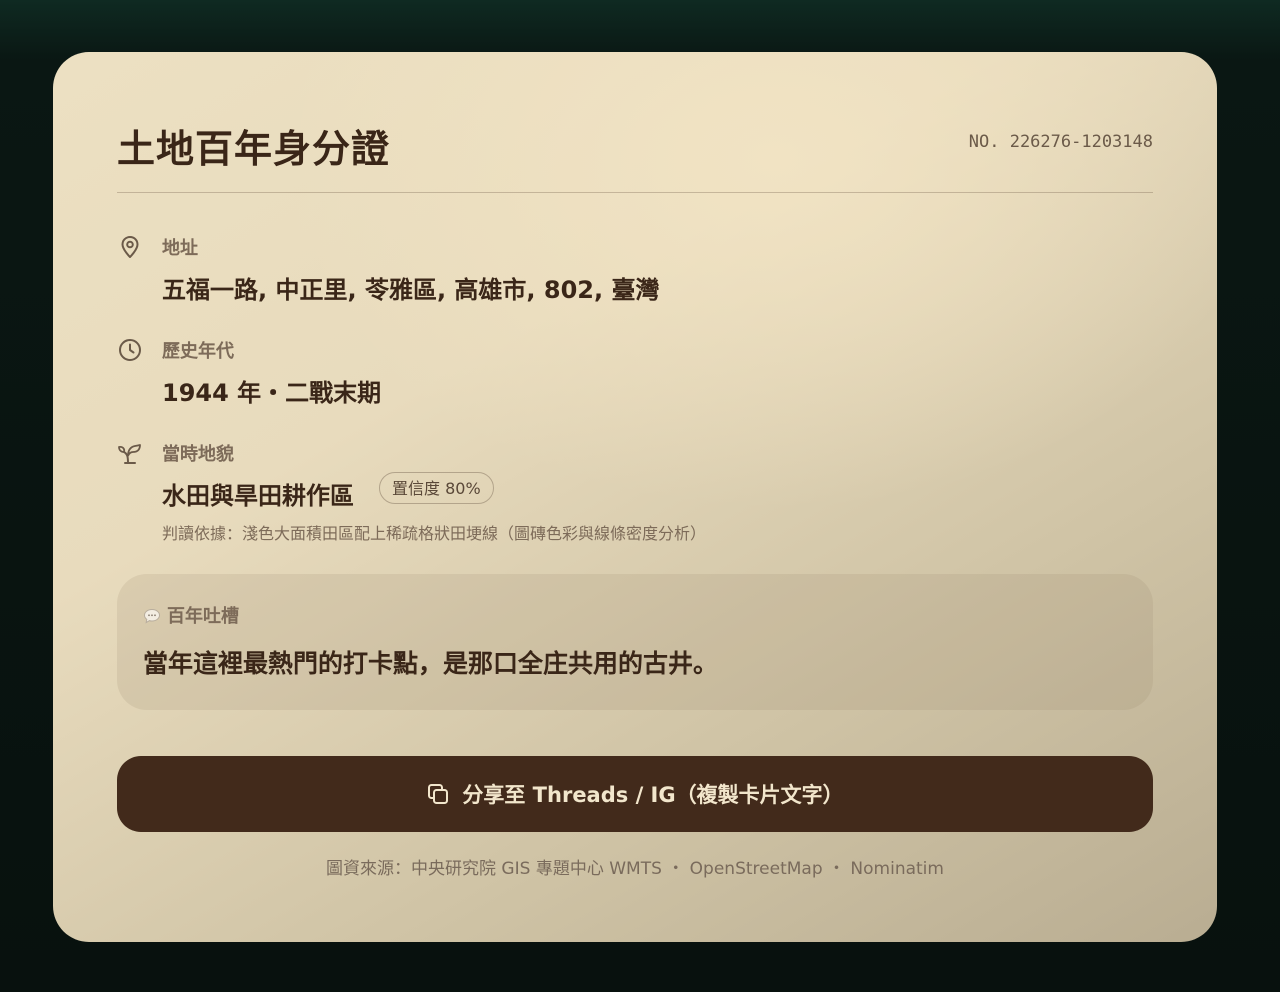 The image size is (1280, 992). I want to click on quote-text: 當年這裡最熱門的打卡點，是那口全庄共用的古井。, so click(431, 663).